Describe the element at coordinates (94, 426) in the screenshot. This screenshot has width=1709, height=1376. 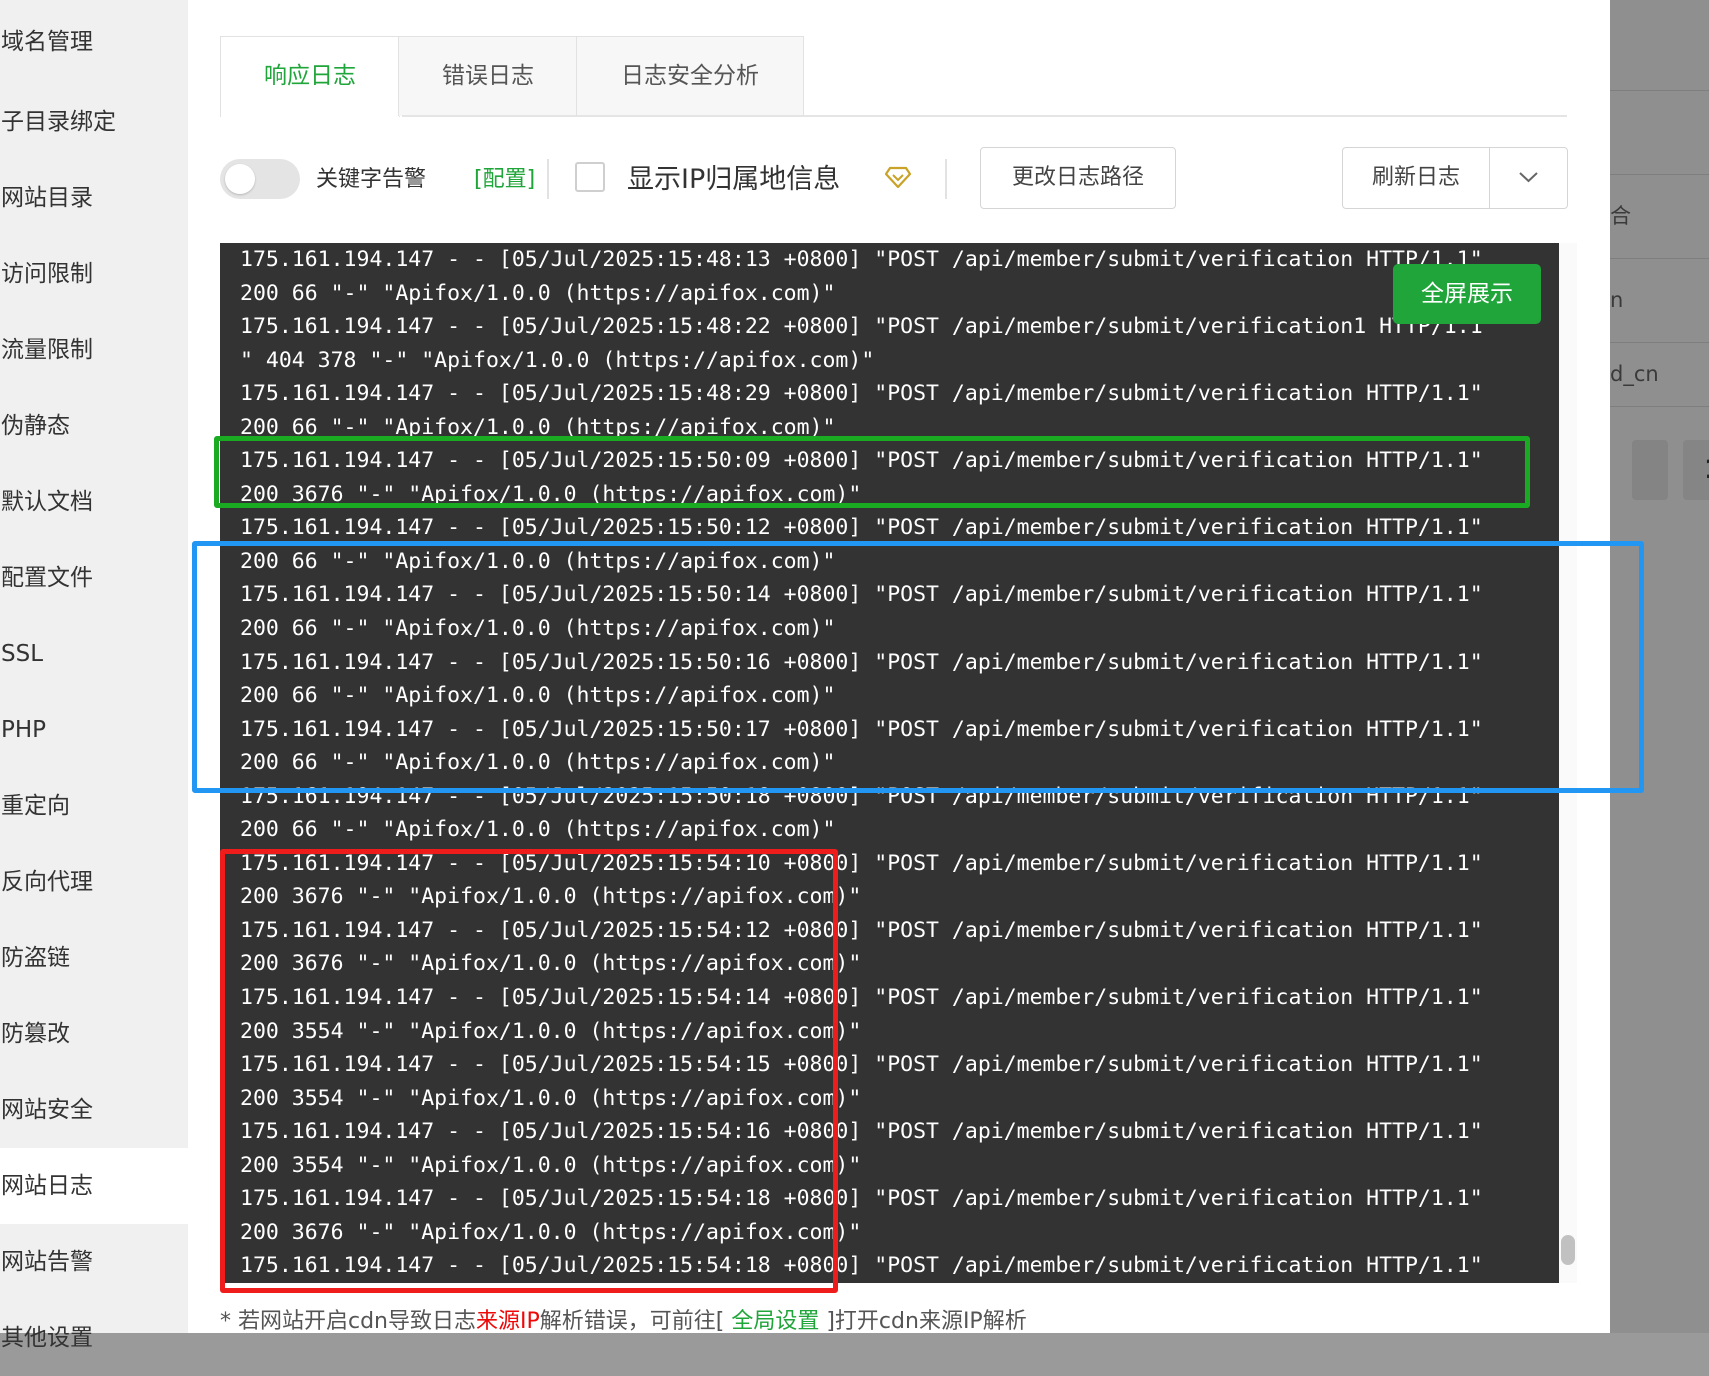
I see `sidebar-item-rewrite: 伪静态` at that location.